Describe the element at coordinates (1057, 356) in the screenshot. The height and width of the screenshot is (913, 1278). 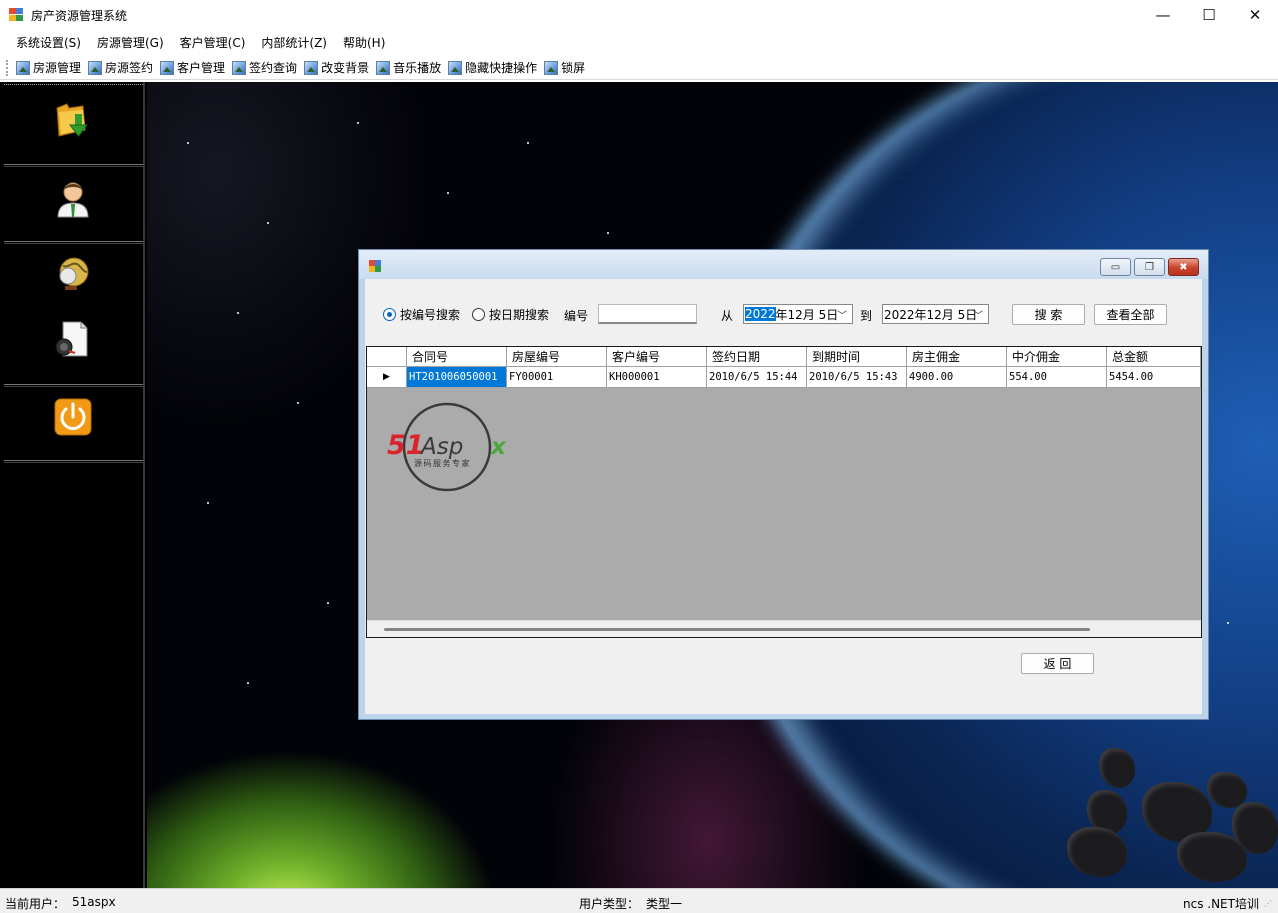
I see `column-header: 中介佣金` at that location.